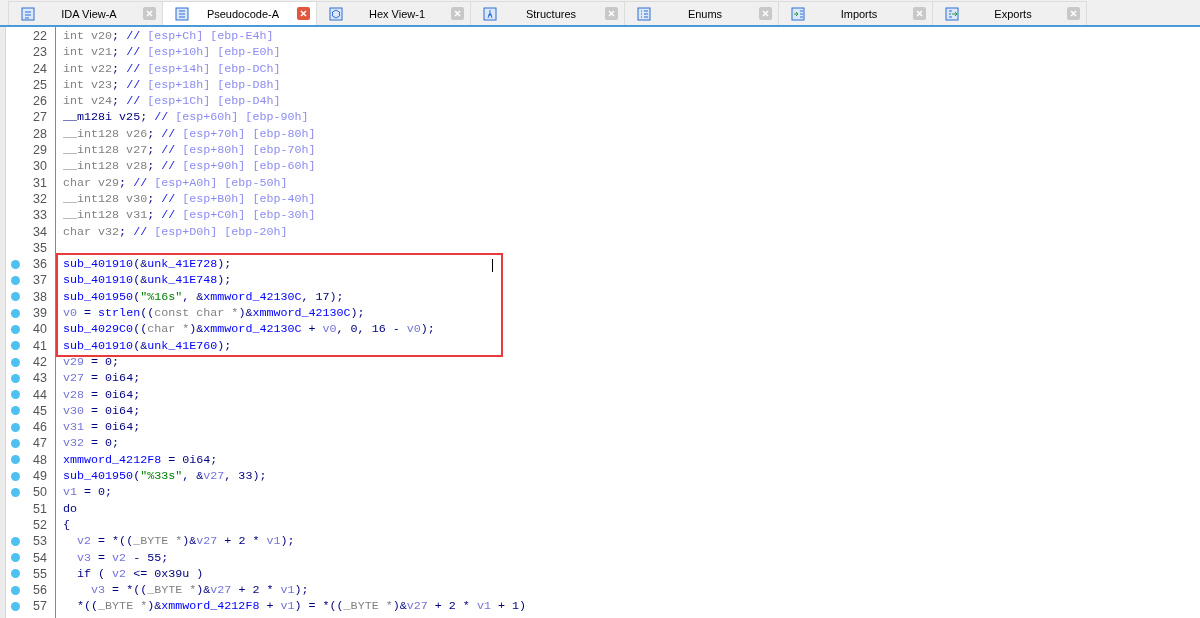  I want to click on code-line: if ( v2 <= 0x39u ), so click(140, 574).